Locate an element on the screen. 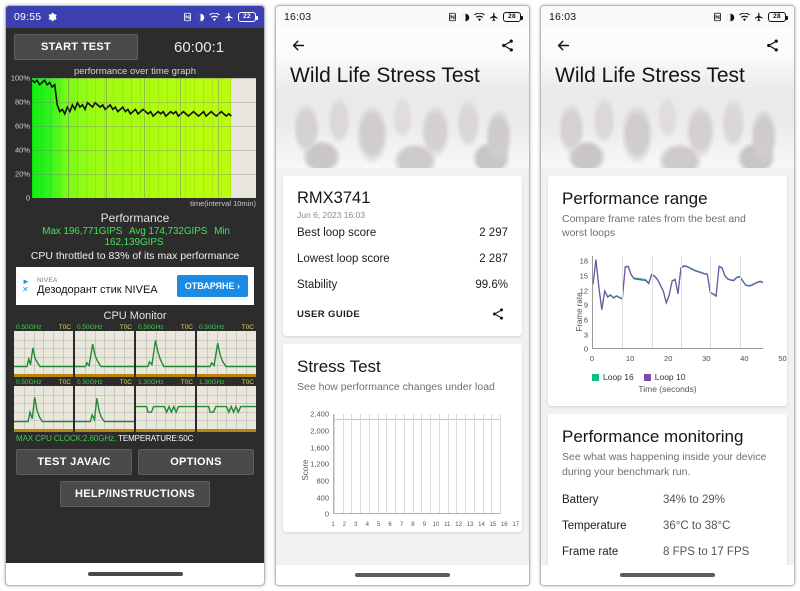 This screenshot has width=800, height=591. x-tick-label: 14 is located at coordinates (481, 525).